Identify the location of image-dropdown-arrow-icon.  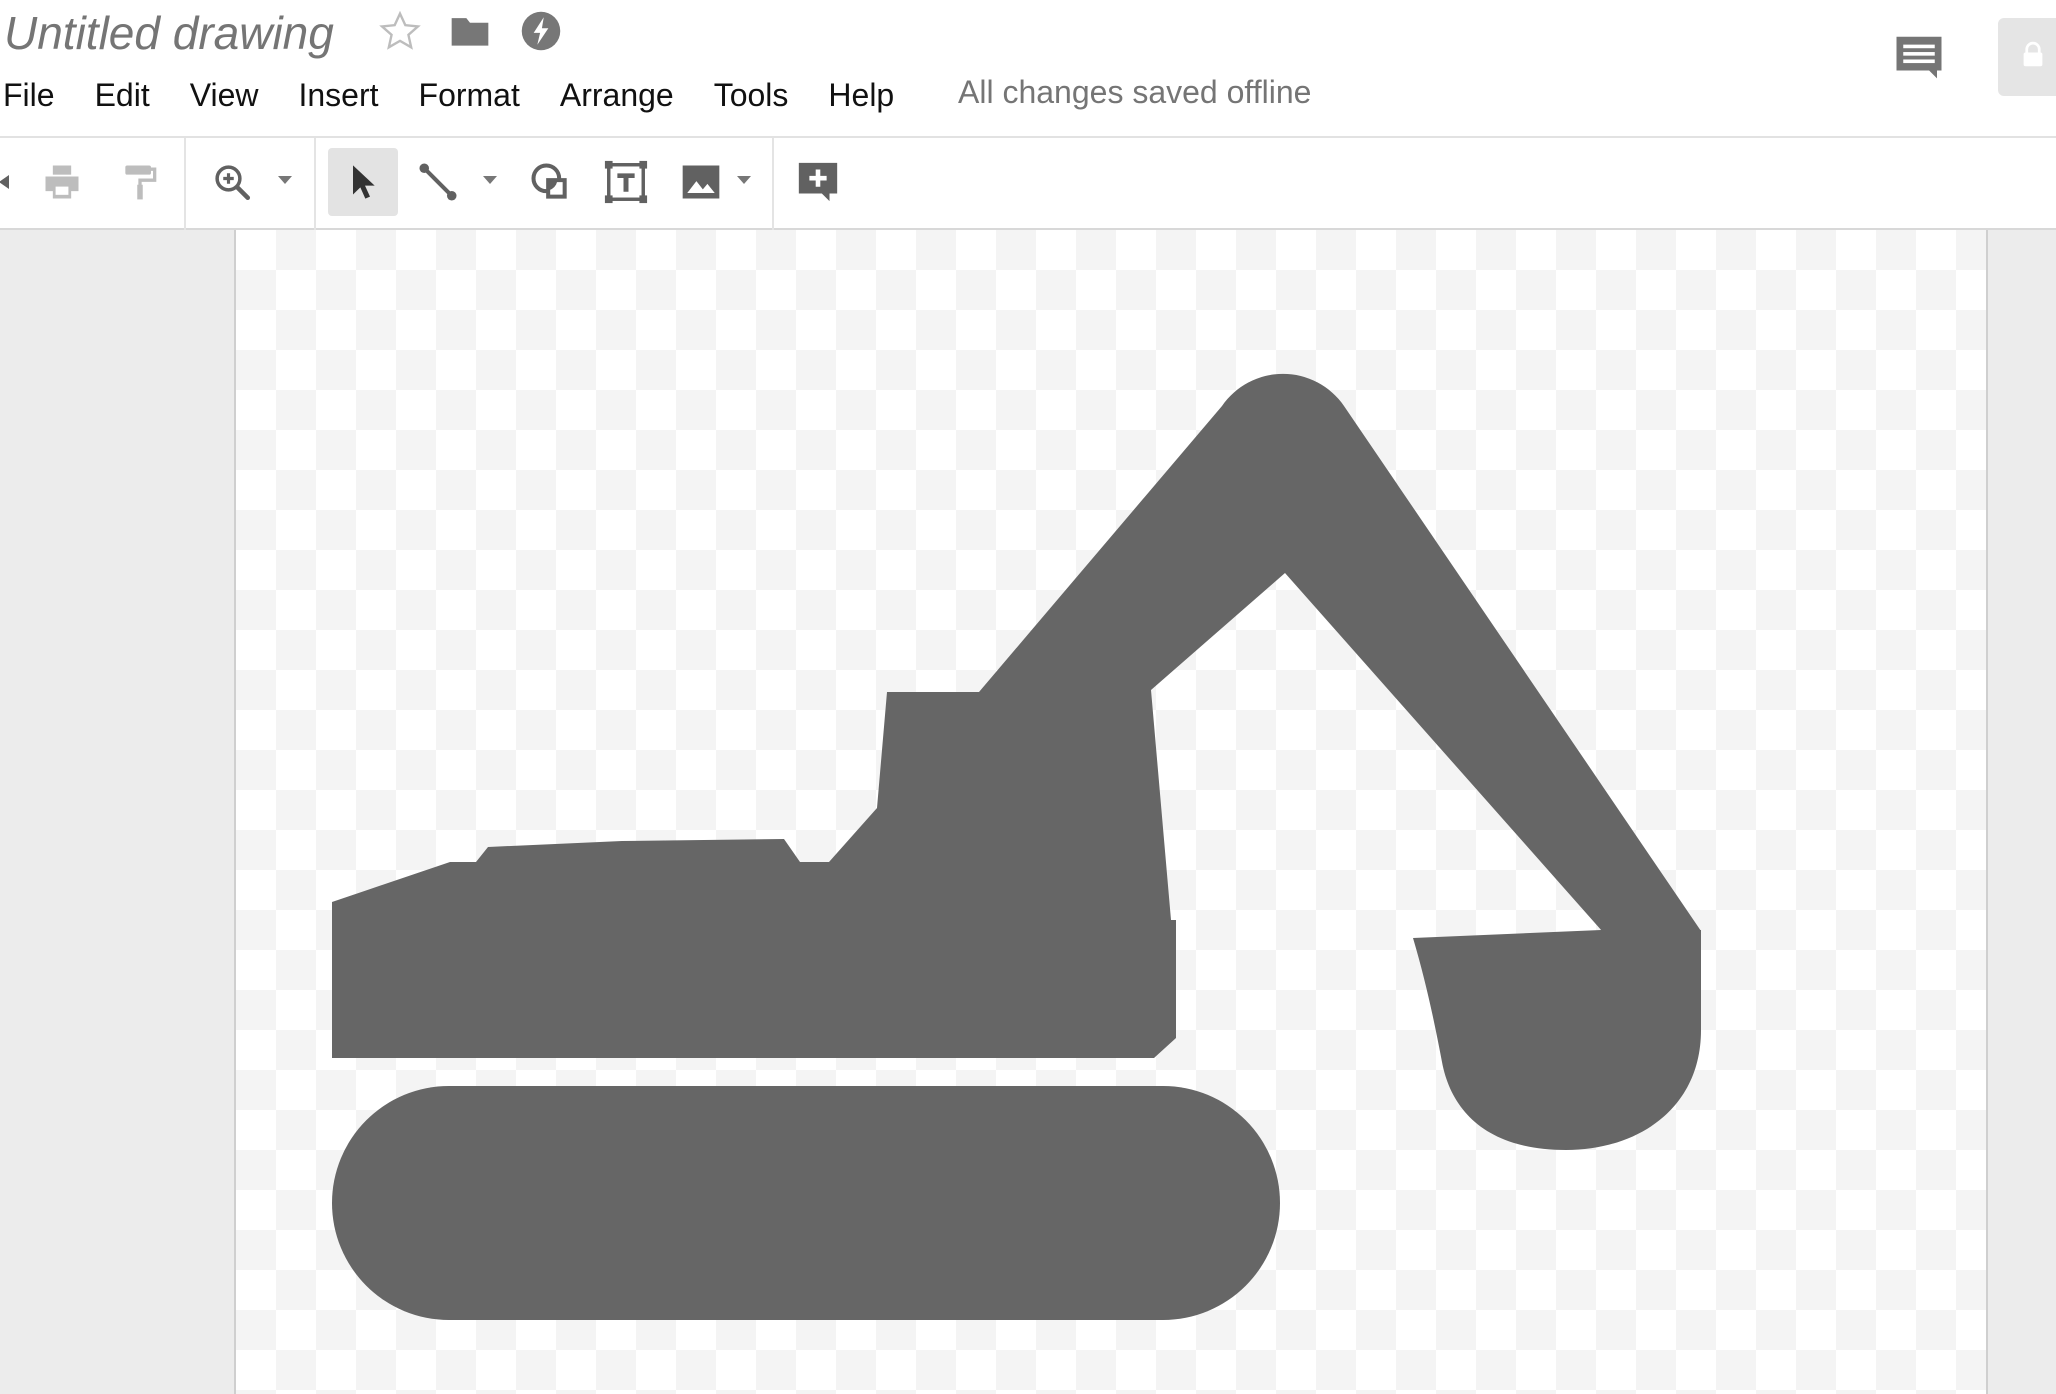
(744, 180).